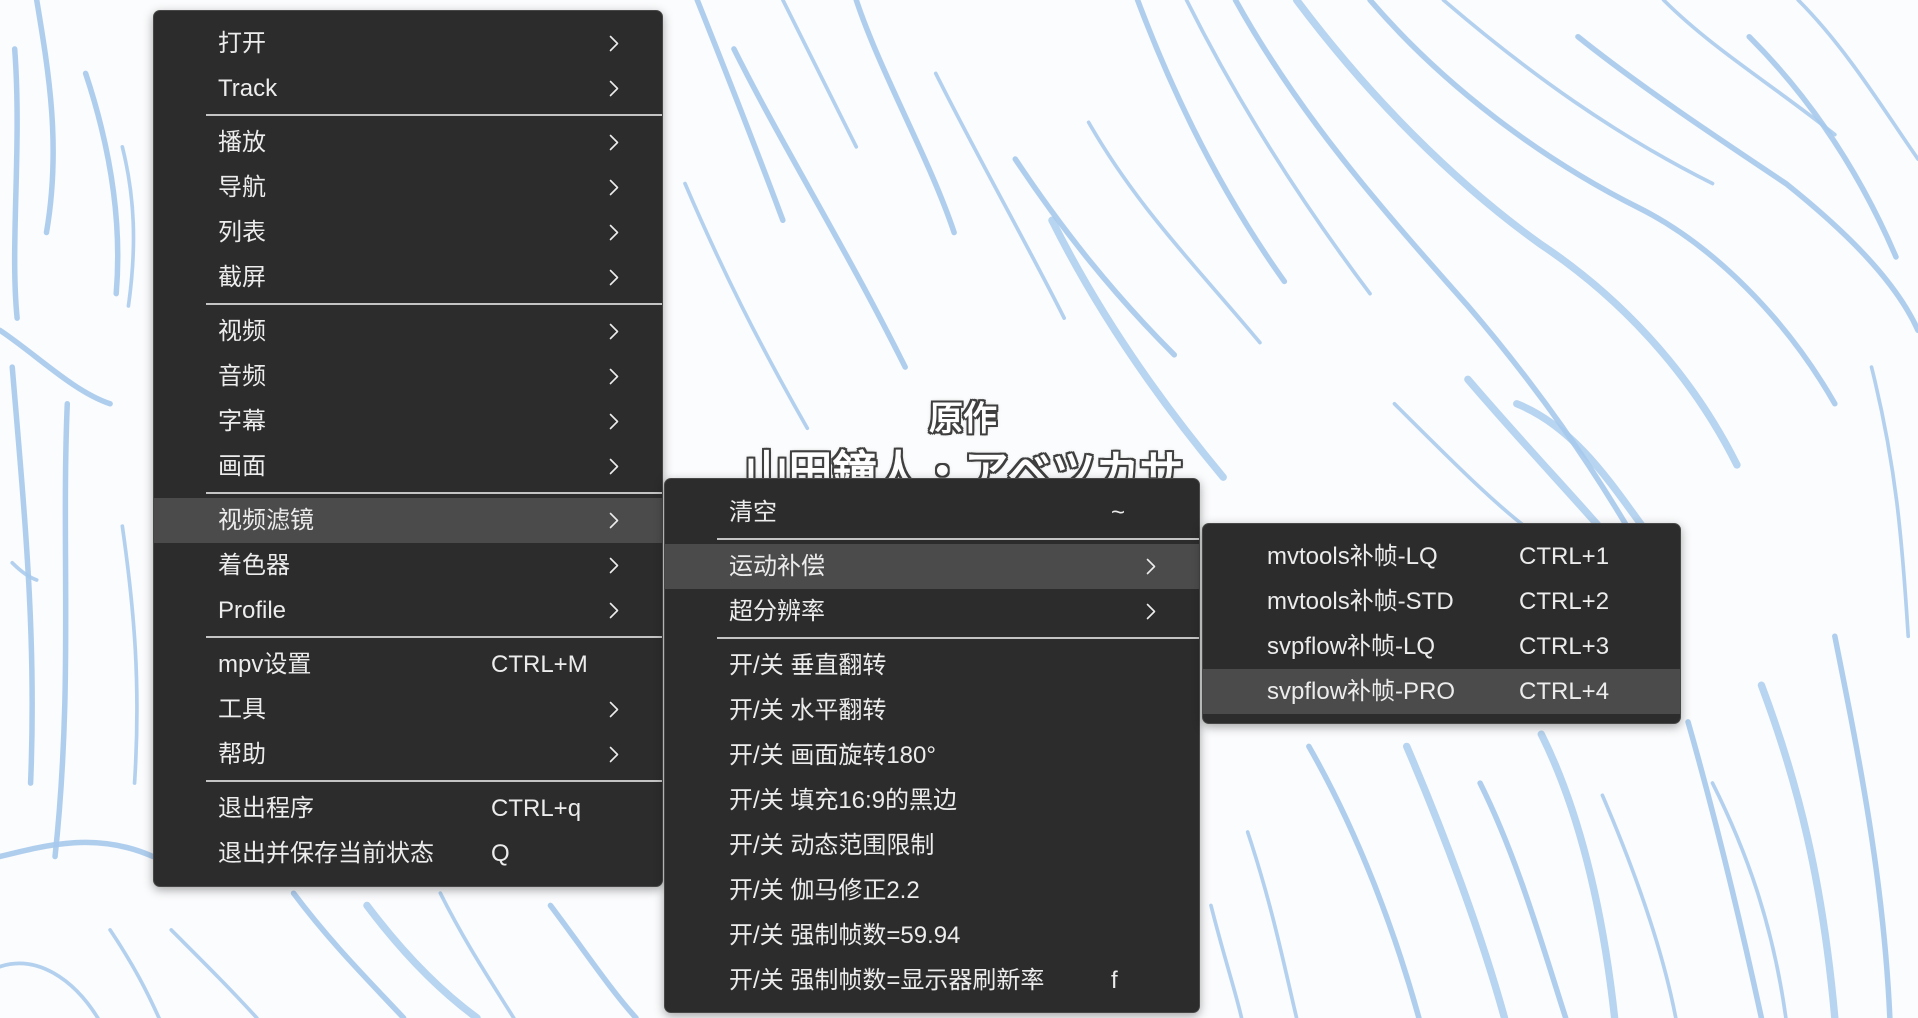 This screenshot has height=1018, width=1918. Describe the element at coordinates (1564, 646) in the screenshot. I see `menu-item-shortcut: CTRL+3` at that location.